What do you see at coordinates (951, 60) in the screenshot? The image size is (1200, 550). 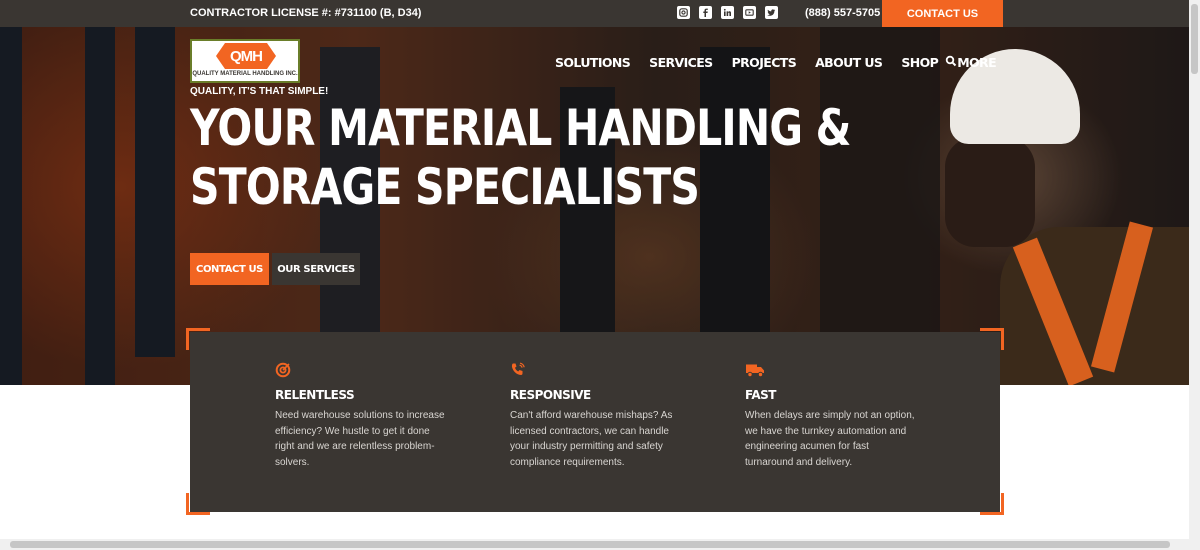 I see `search-icon` at bounding box center [951, 60].